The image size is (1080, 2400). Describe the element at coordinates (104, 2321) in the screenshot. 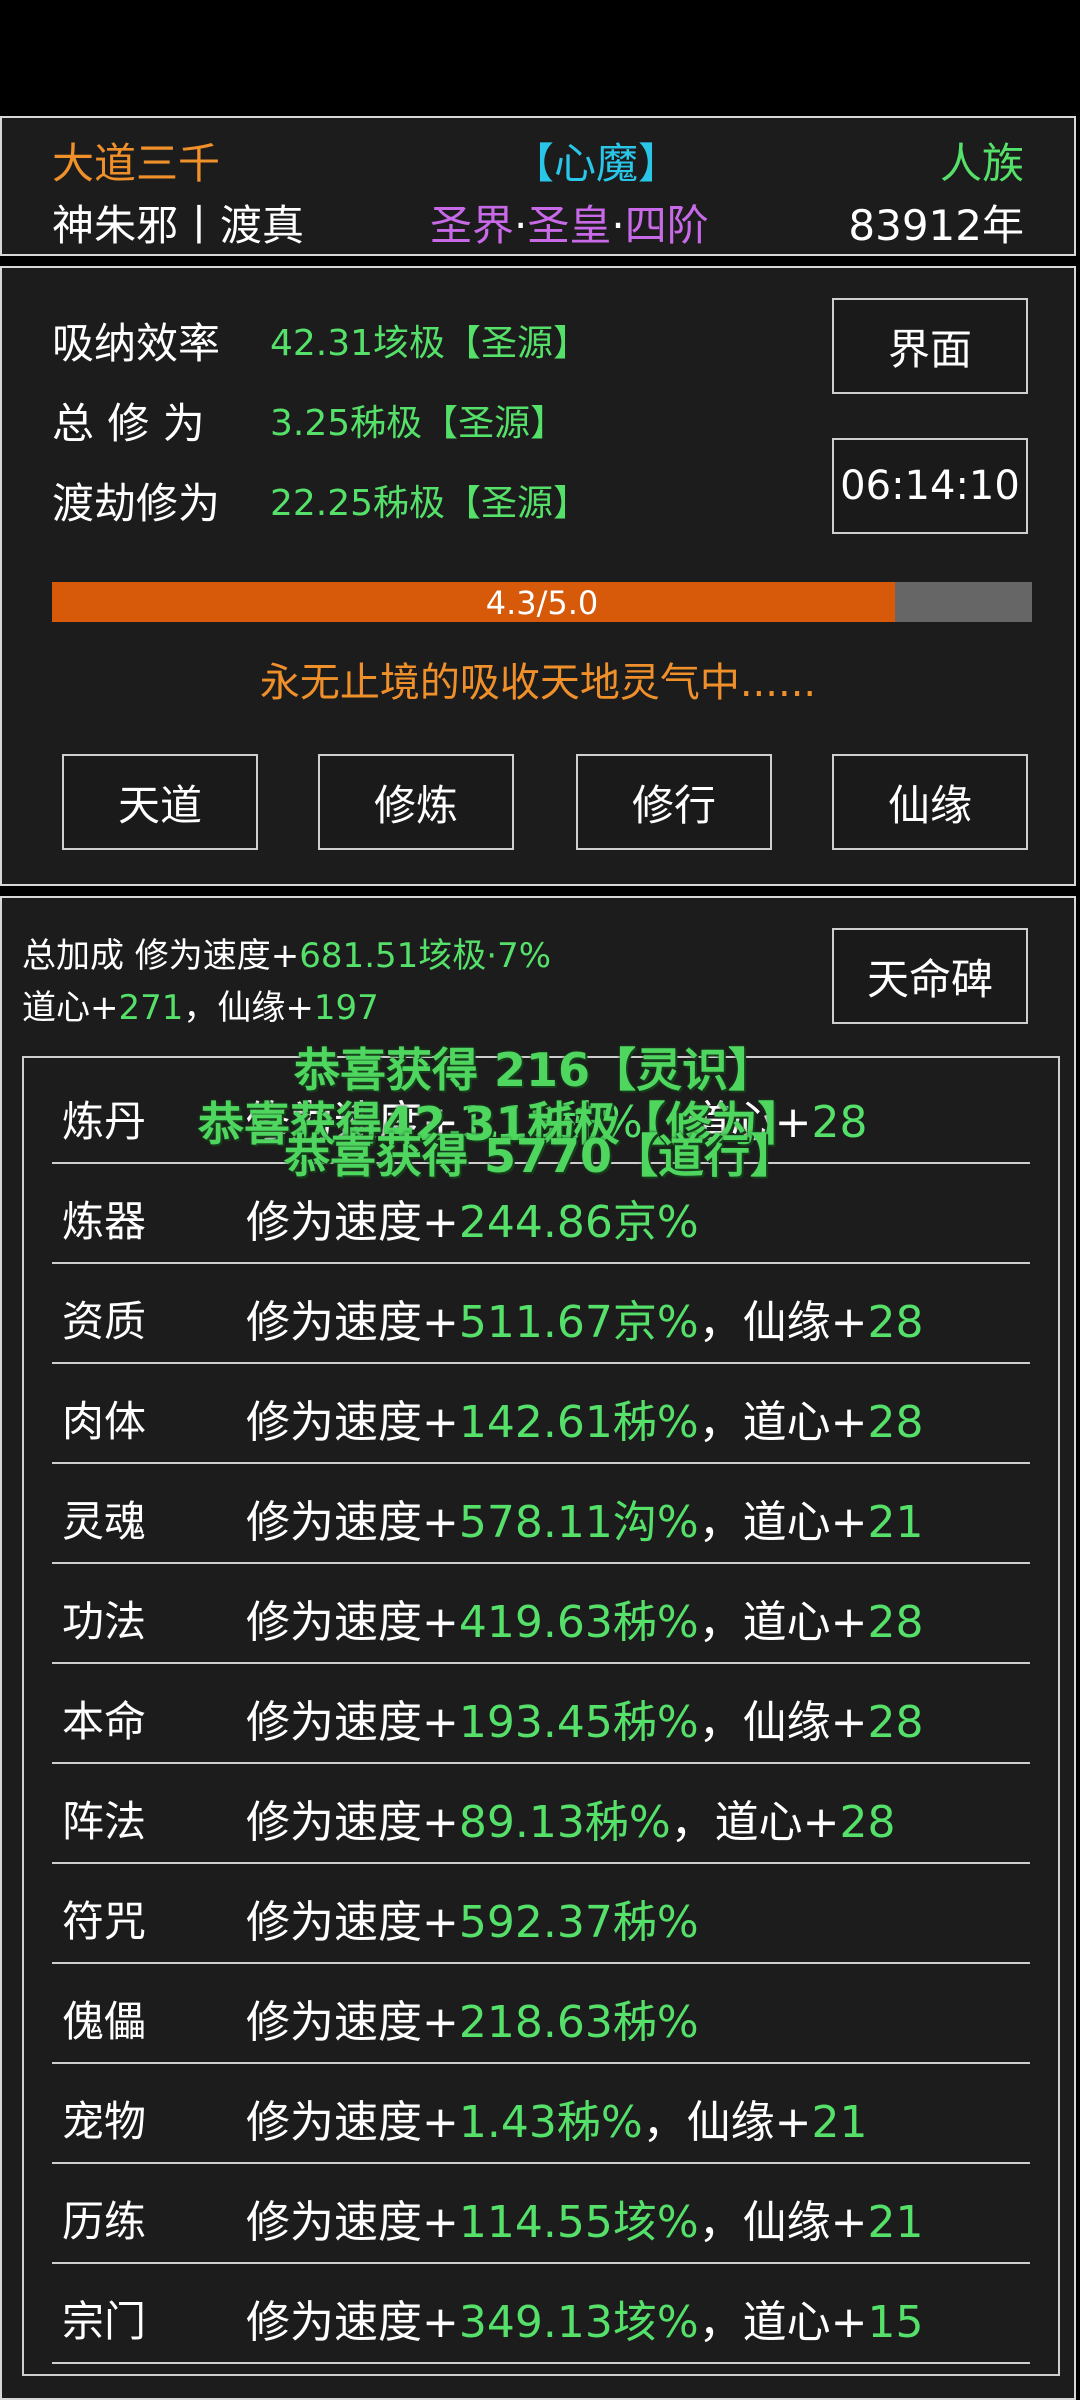

I see `row-name: 宗门` at that location.